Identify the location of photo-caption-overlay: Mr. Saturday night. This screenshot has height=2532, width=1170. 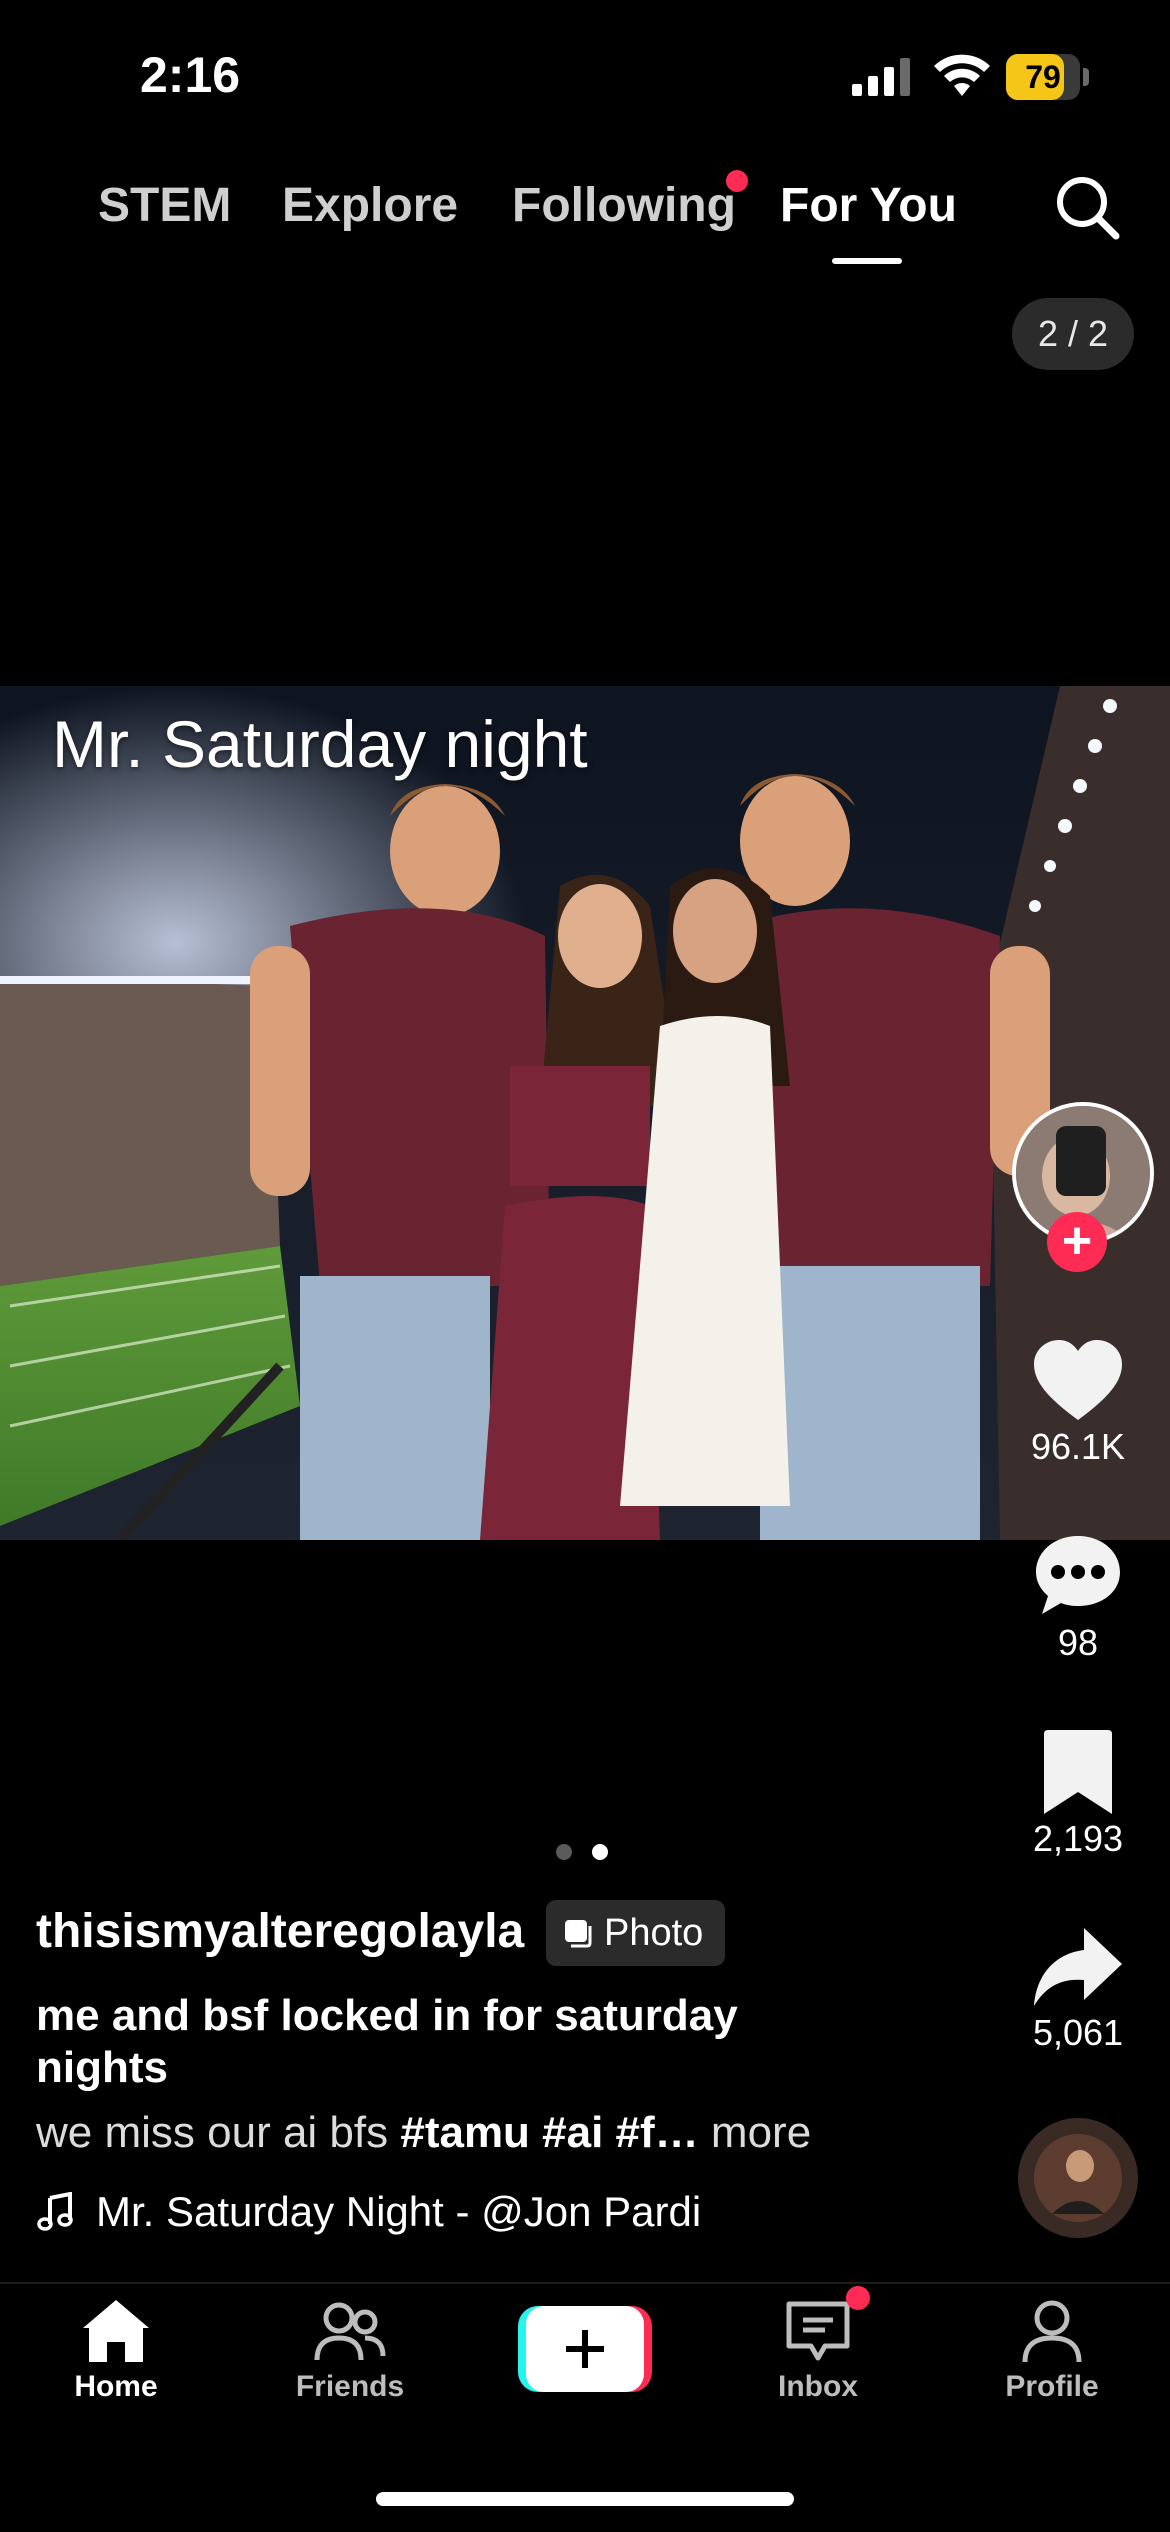
(320, 744).